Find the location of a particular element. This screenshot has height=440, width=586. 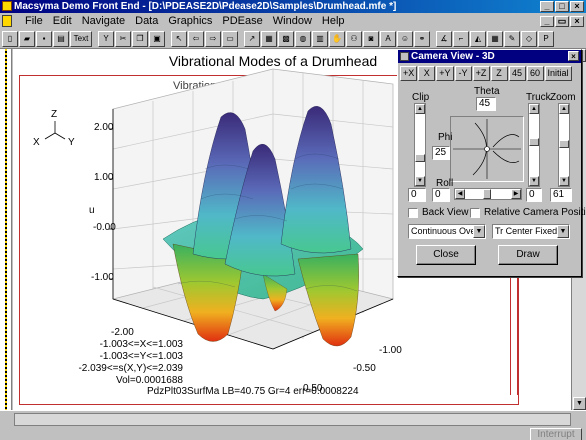

z-tick-label: -0.00 is located at coordinates (104, 227).